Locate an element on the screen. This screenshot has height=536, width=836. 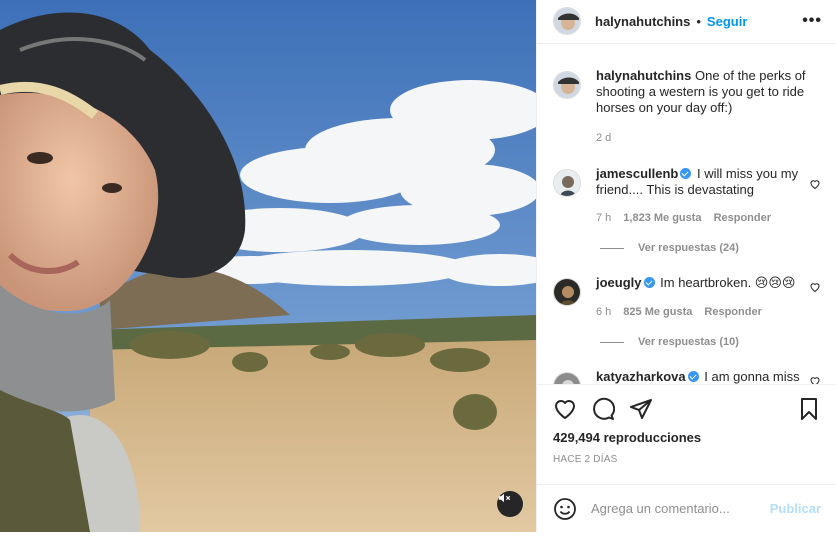
comment-age: 7 h is located at coordinates (603, 218).